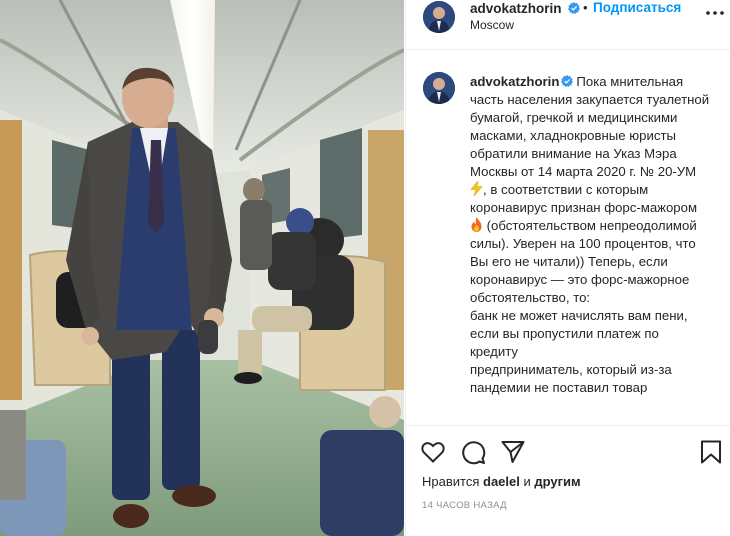 Image resolution: width=730 pixels, height=536 pixels. I want to click on caption-author-avatar, so click(439, 88).